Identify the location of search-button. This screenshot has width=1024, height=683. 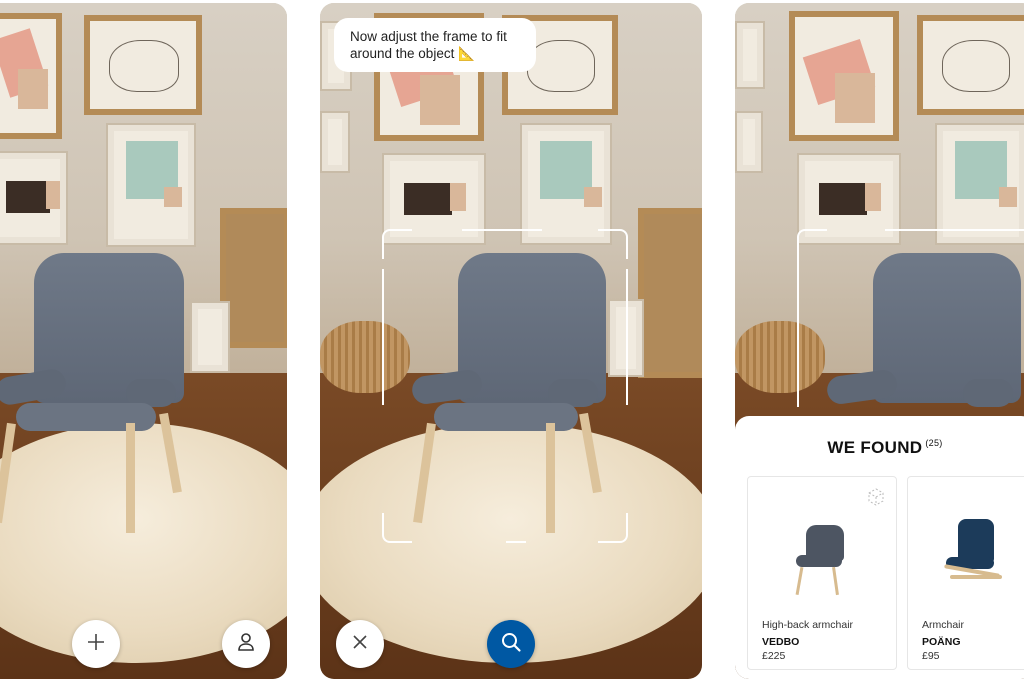
(511, 644).